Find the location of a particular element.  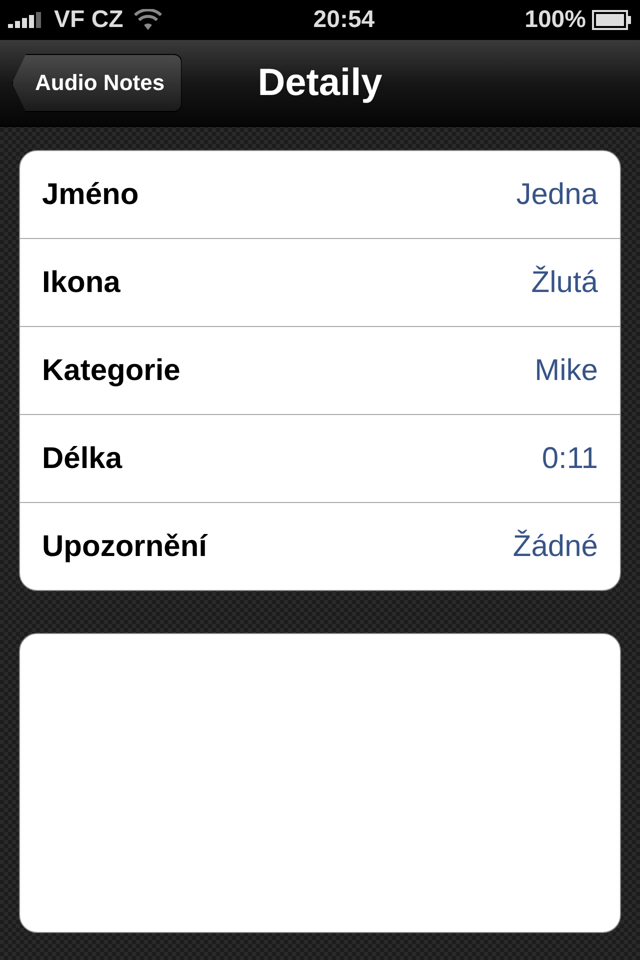

wifi-icon is located at coordinates (148, 20).